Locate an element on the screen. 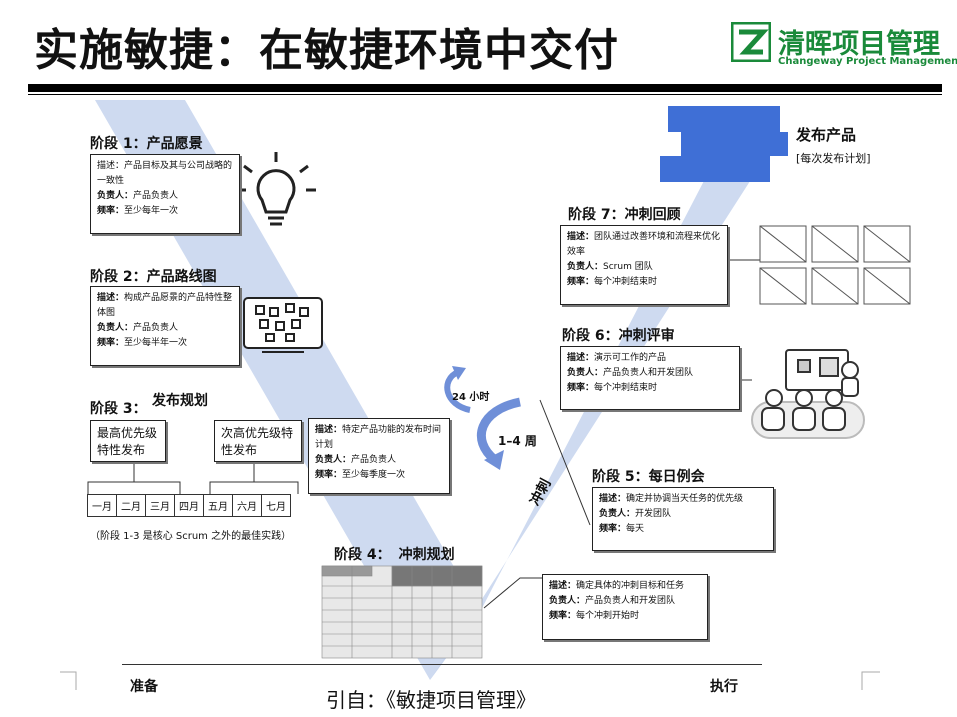 The height and width of the screenshot is (717, 957). release-subtitle: [每次发布计划] is located at coordinates (833, 158).